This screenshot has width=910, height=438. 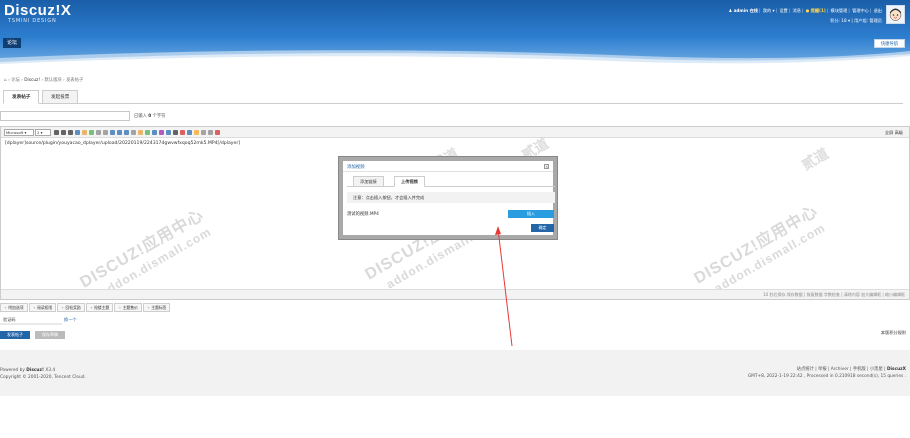 What do you see at coordinates (137, 132) in the screenshot?
I see `toolbar-icons` at bounding box center [137, 132].